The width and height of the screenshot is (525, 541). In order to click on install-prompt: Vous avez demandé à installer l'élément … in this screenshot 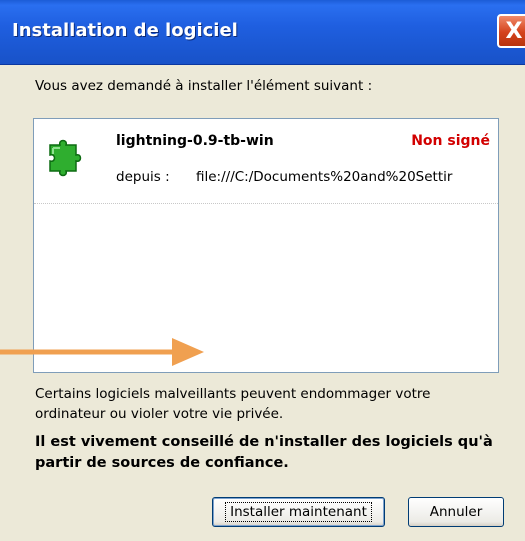, I will do `click(204, 86)`.